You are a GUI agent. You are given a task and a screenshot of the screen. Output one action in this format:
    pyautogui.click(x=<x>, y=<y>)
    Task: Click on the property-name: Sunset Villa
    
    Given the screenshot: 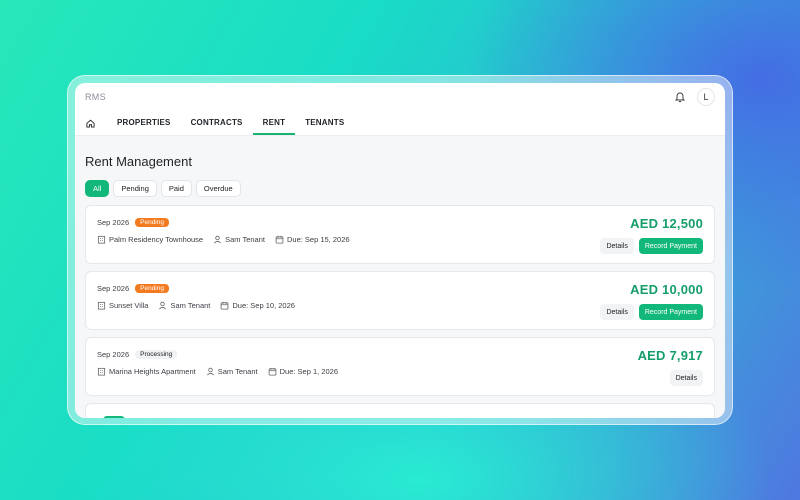 What is the action you would take?
    pyautogui.click(x=129, y=305)
    